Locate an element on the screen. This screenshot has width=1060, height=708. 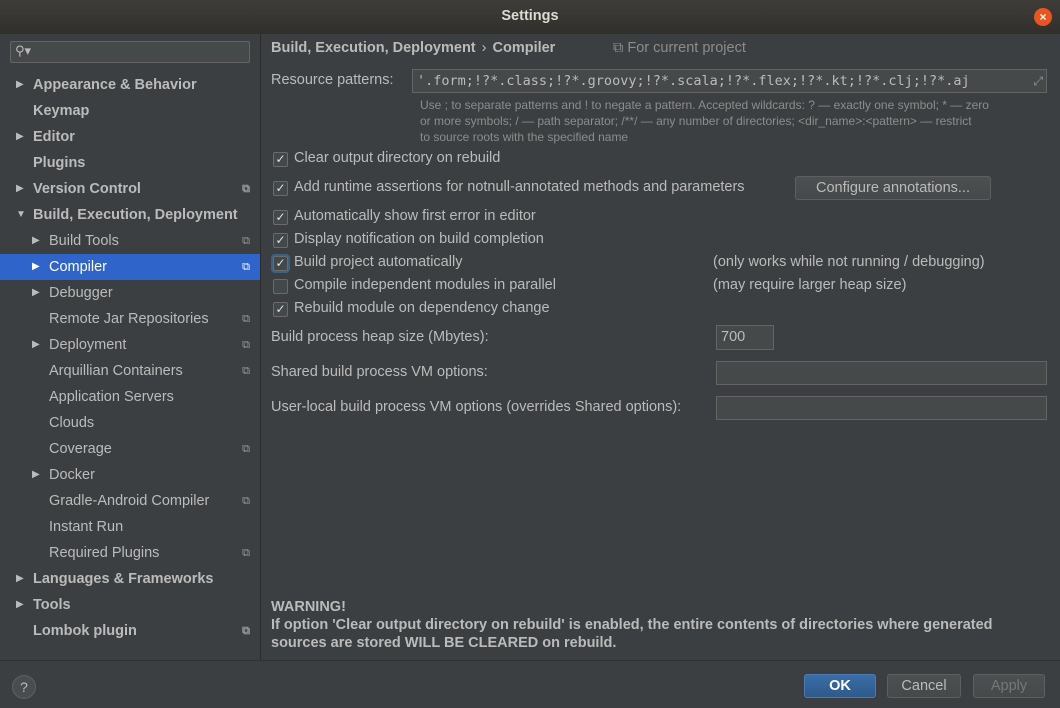
sidebar-item-label: Tools is located at coordinates (52, 605).